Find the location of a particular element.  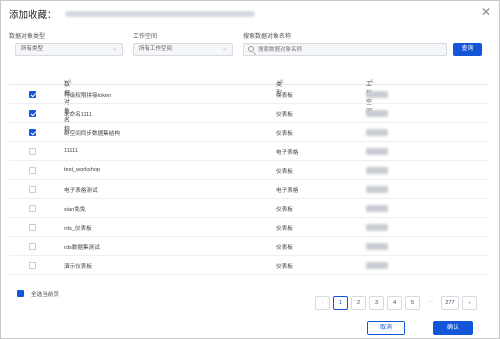

page-4: 4 is located at coordinates (394, 303).